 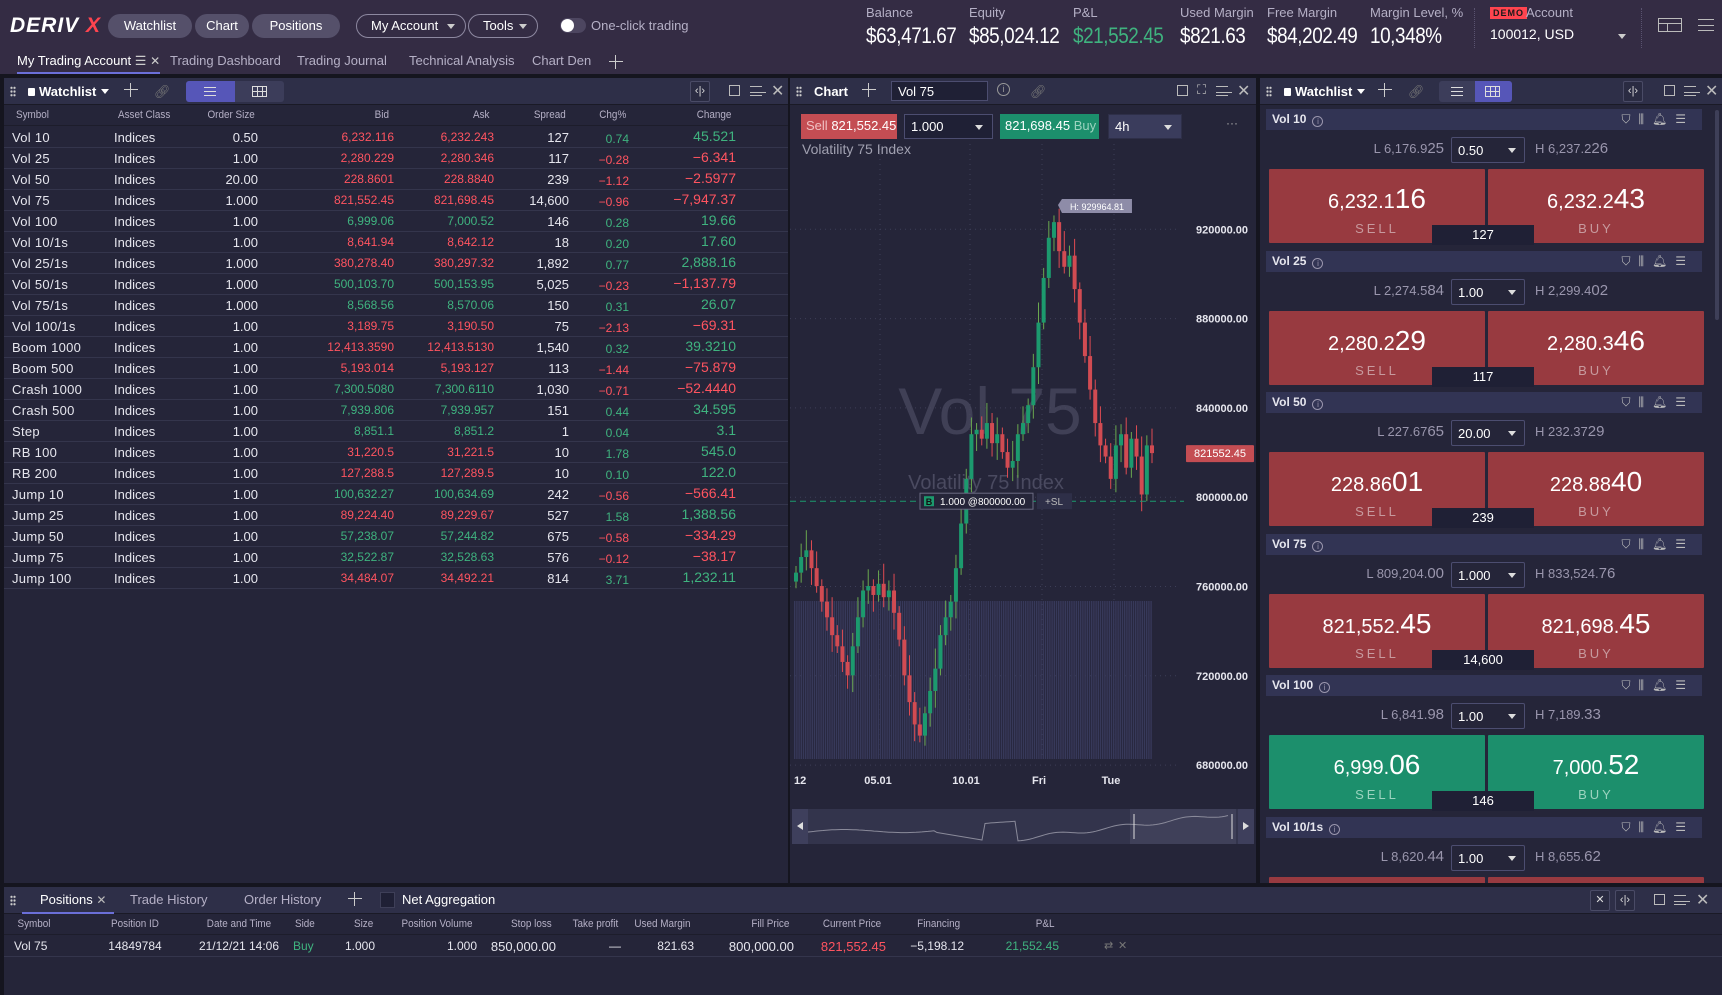 What do you see at coordinates (344, 115) in the screenshot?
I see `column-header-bid: Bid` at bounding box center [344, 115].